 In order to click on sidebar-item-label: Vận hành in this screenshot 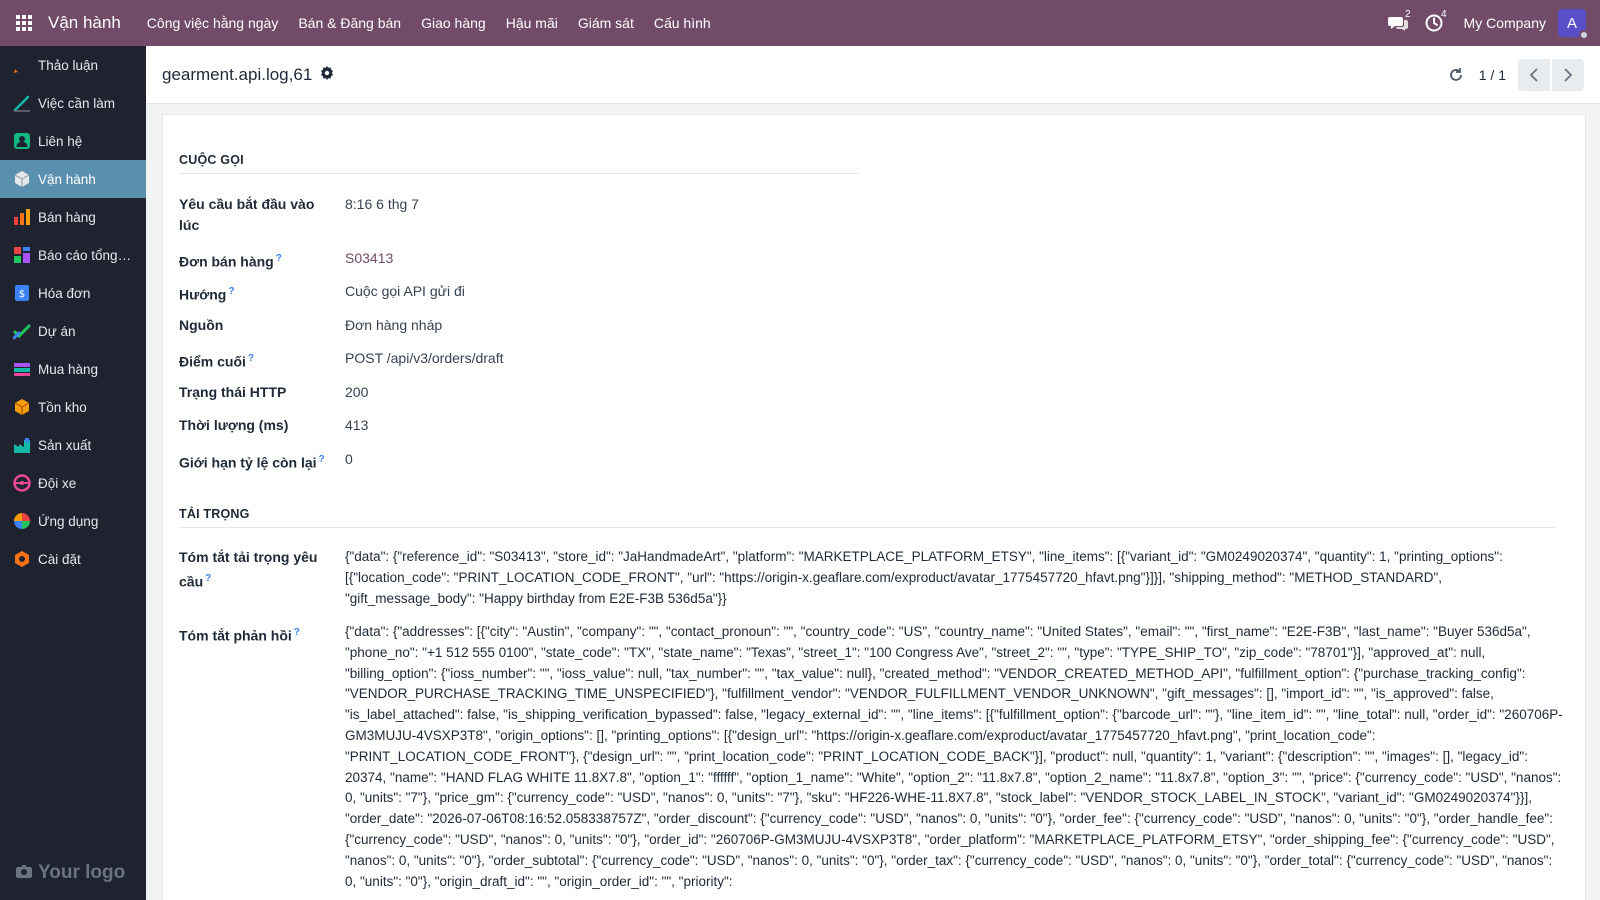, I will do `click(67, 179)`.